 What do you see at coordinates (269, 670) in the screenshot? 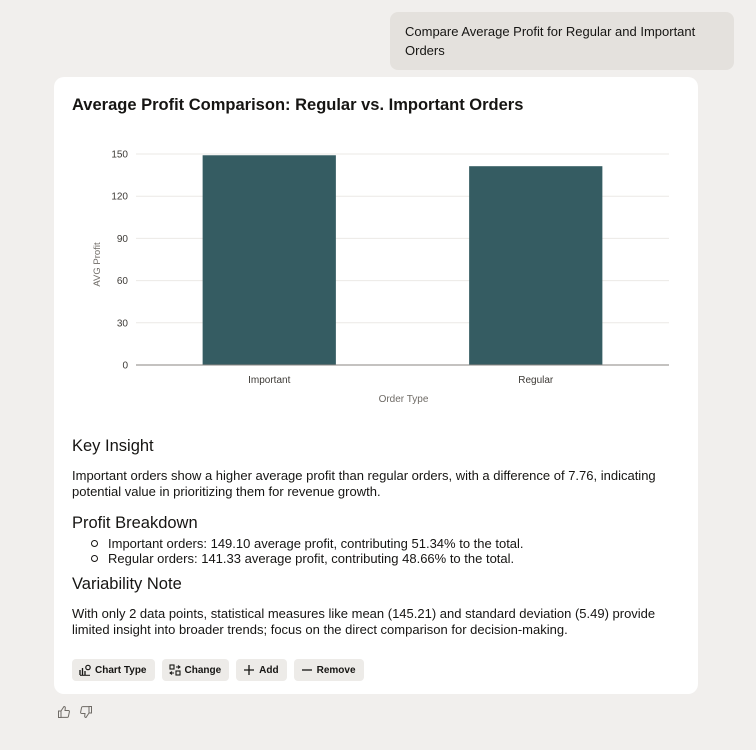
I see `add-label: Add` at bounding box center [269, 670].